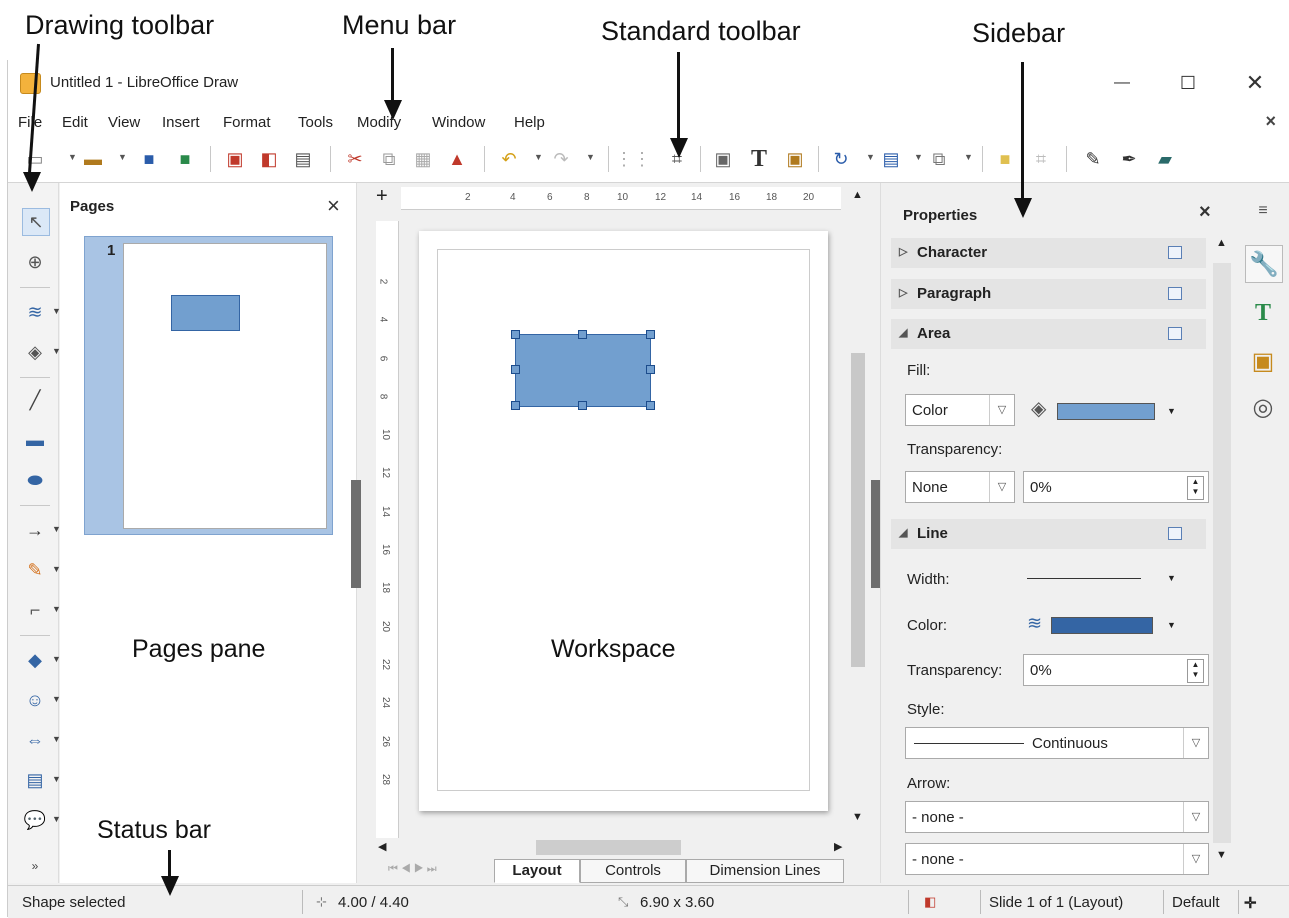  I want to click on tab-controls: Controls, so click(633, 871).